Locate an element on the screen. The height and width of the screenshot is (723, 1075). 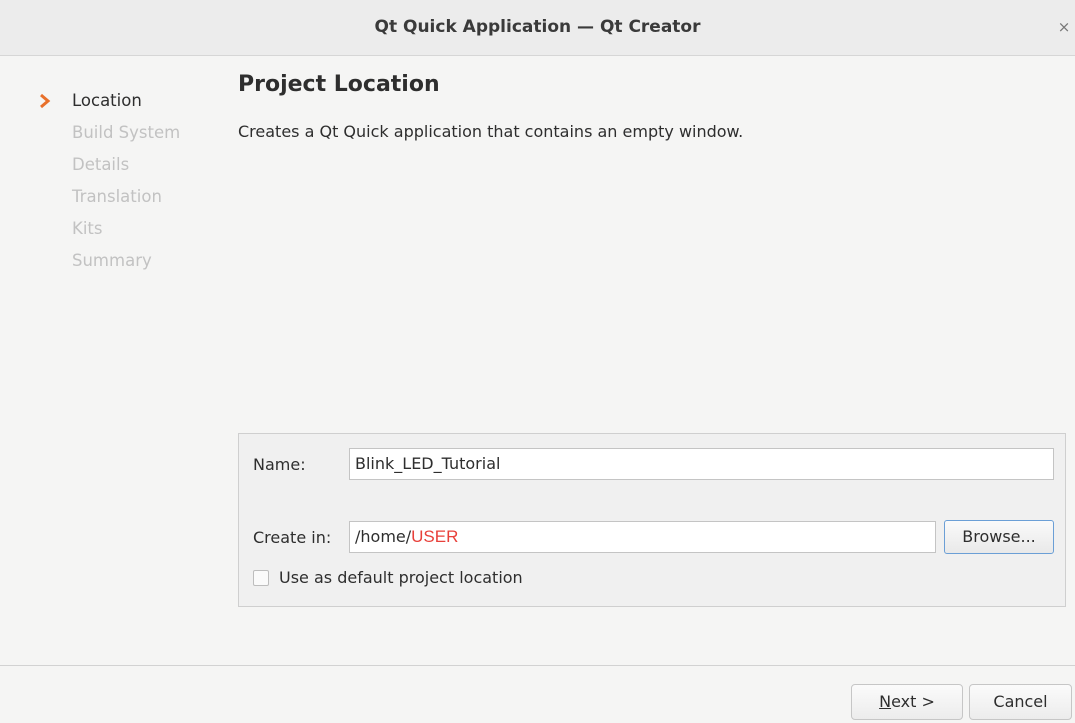
title-bar: Qt Quick Application — Qt Creator × is located at coordinates (537, 28).